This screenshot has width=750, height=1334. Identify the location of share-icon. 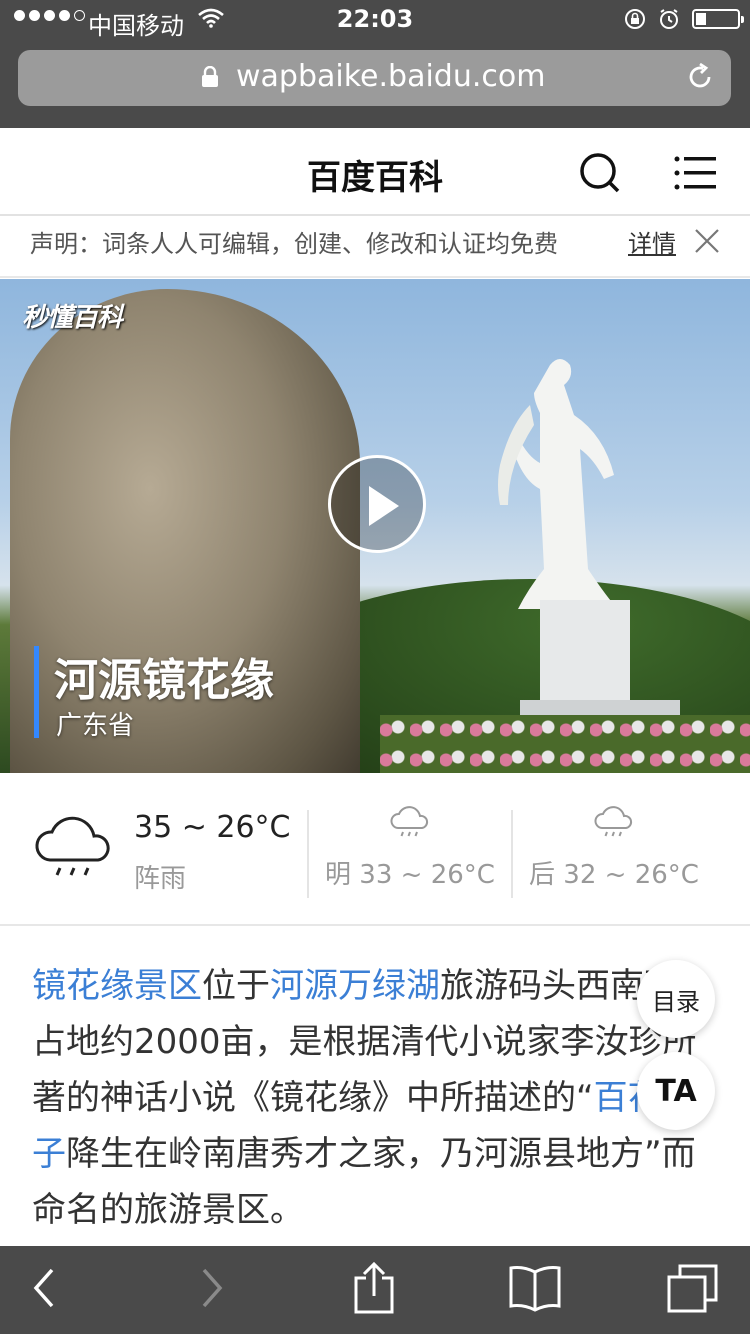
(374, 1288).